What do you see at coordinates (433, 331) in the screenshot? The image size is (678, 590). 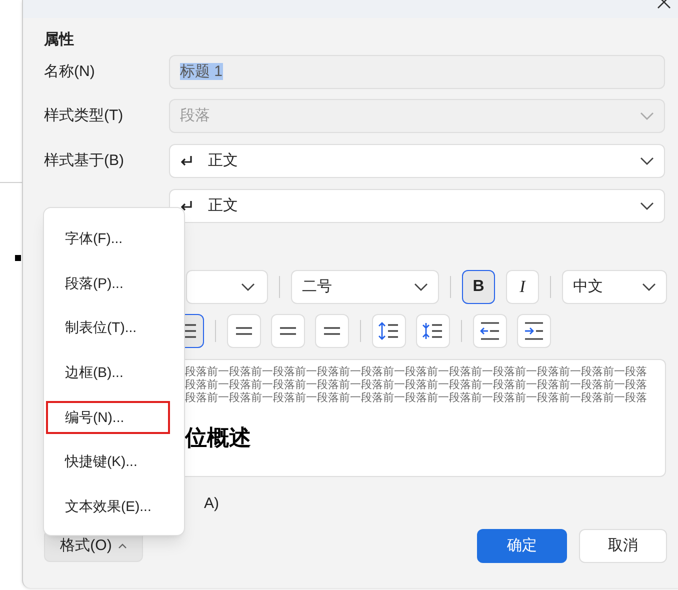 I see `spacing-down-icon` at bounding box center [433, 331].